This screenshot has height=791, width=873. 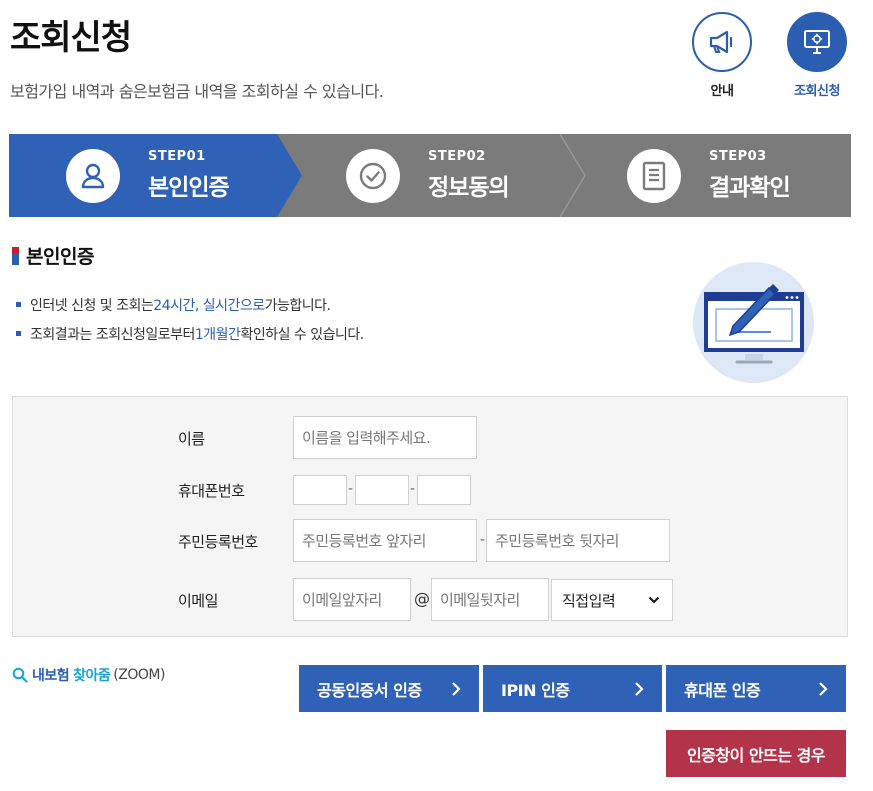 I want to click on phone-auth-button: 휴대폰 인증, so click(x=756, y=688).